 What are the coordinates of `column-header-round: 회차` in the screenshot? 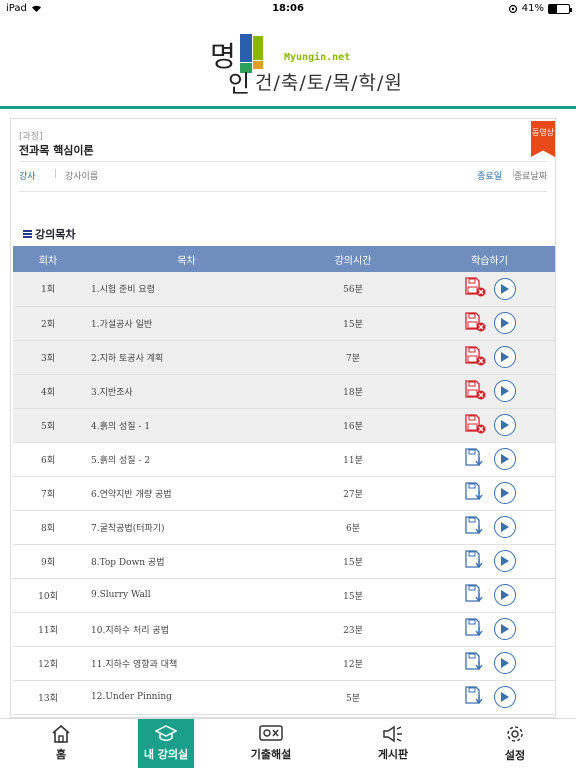 It's located at (48, 259).